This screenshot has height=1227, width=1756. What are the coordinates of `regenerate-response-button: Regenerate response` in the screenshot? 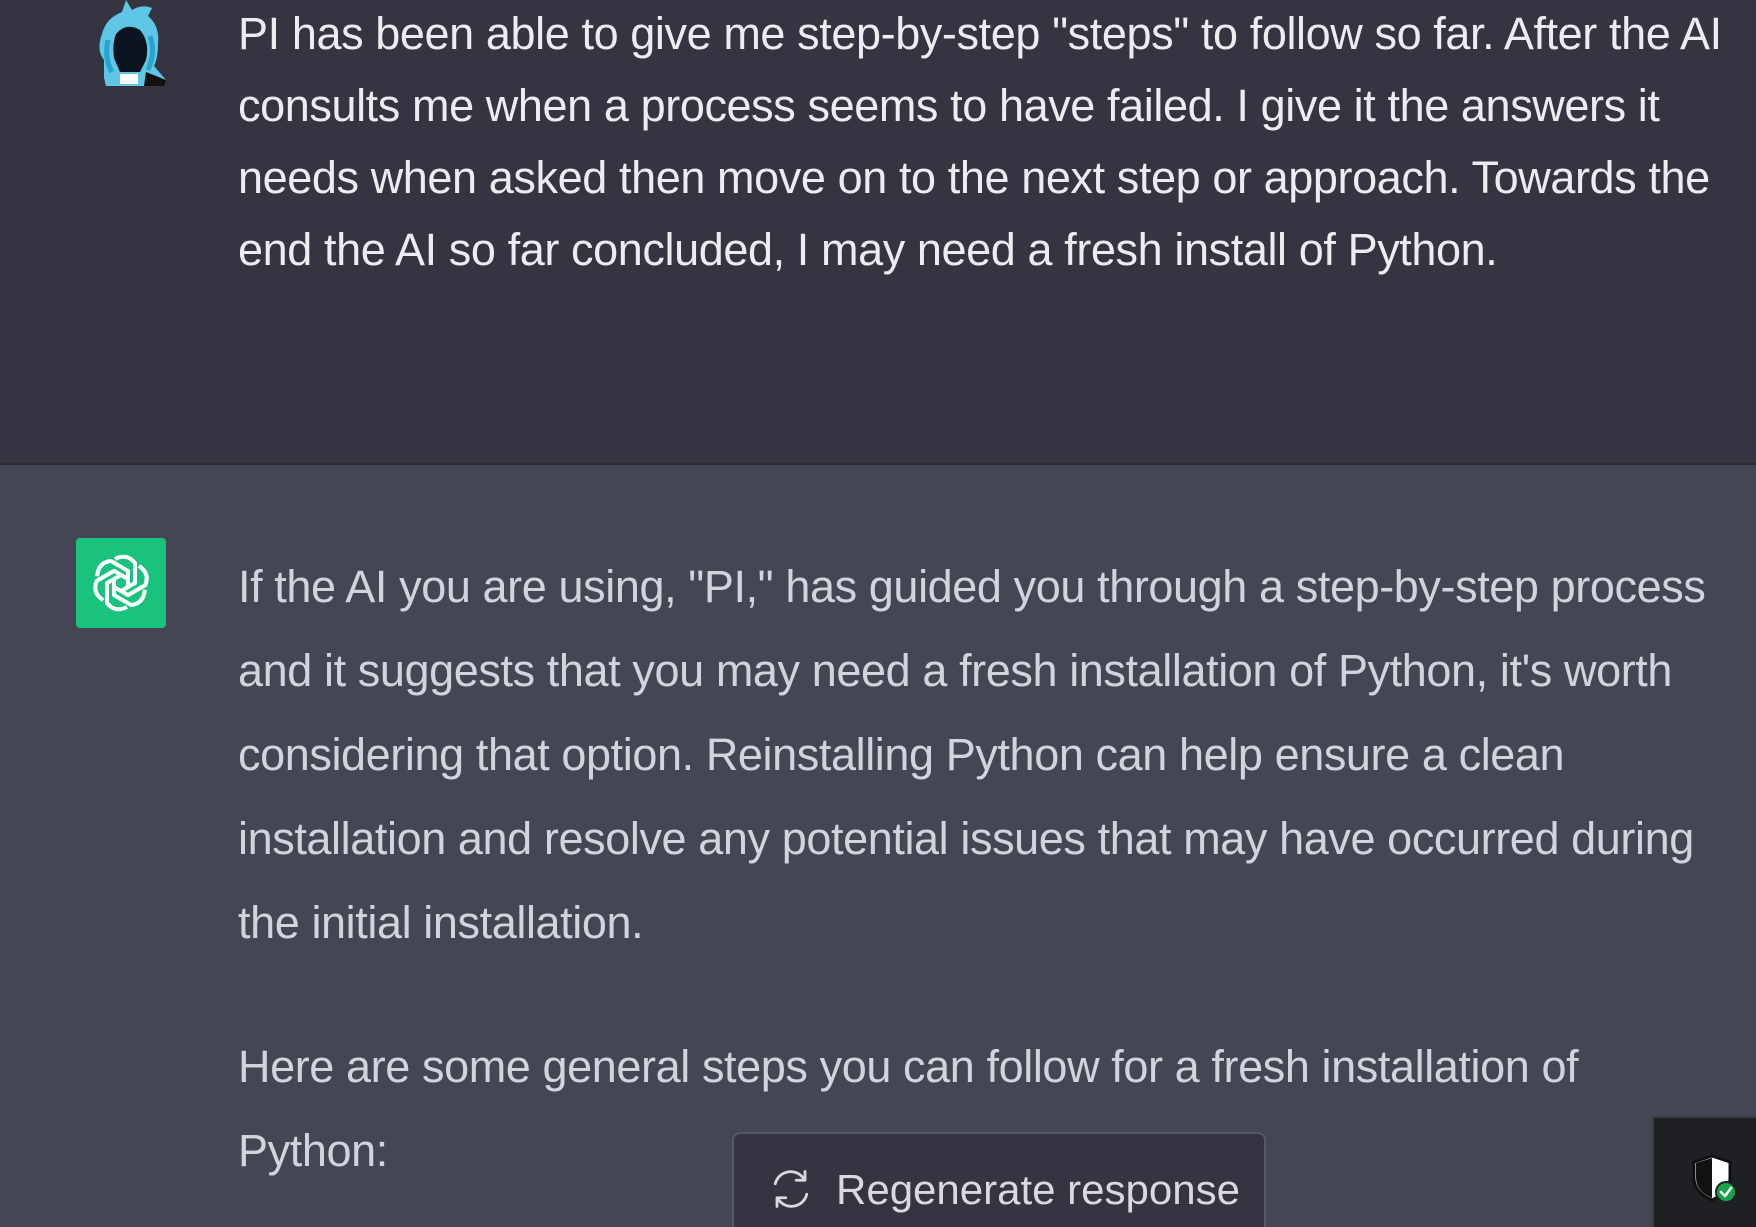 It's located at (999, 1179).